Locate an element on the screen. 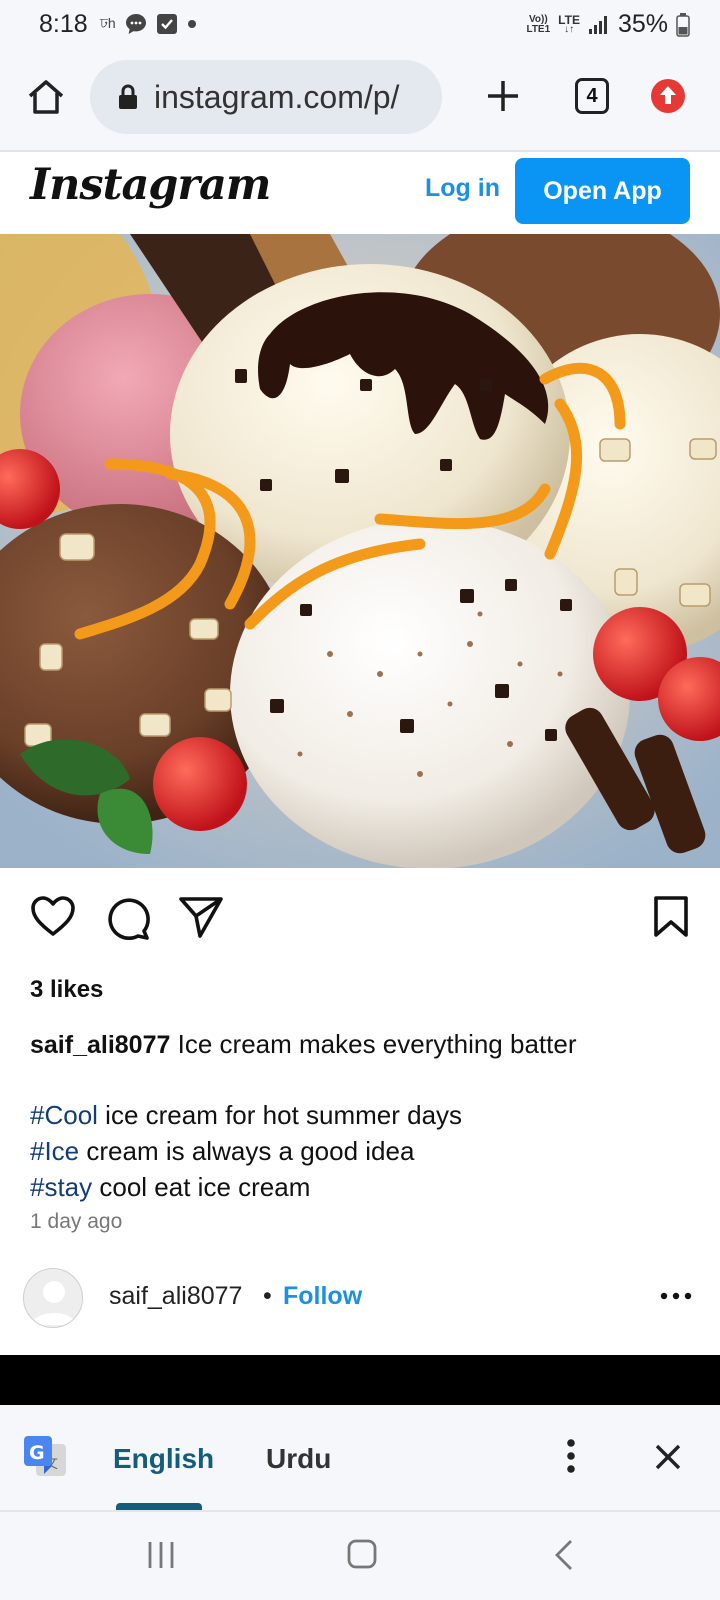  hashtag-link: #Ice is located at coordinates (54, 1151).